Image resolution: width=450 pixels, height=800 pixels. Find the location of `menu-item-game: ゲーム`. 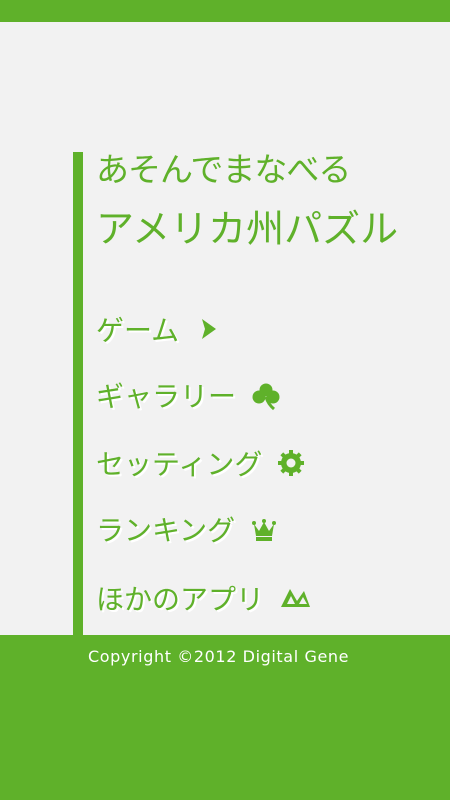

menu-item-game: ゲーム is located at coordinates (159, 329).